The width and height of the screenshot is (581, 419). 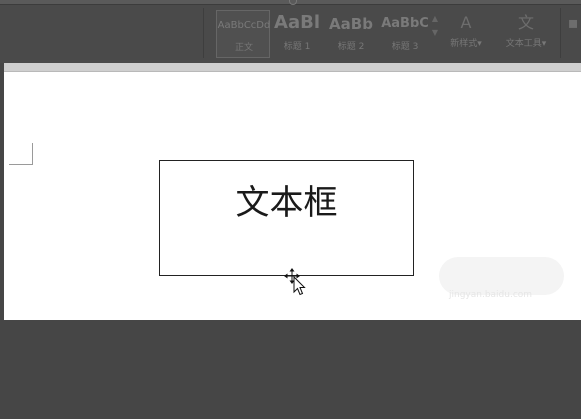 What do you see at coordinates (351, 24) in the screenshot?
I see `style-sample: AaBb` at bounding box center [351, 24].